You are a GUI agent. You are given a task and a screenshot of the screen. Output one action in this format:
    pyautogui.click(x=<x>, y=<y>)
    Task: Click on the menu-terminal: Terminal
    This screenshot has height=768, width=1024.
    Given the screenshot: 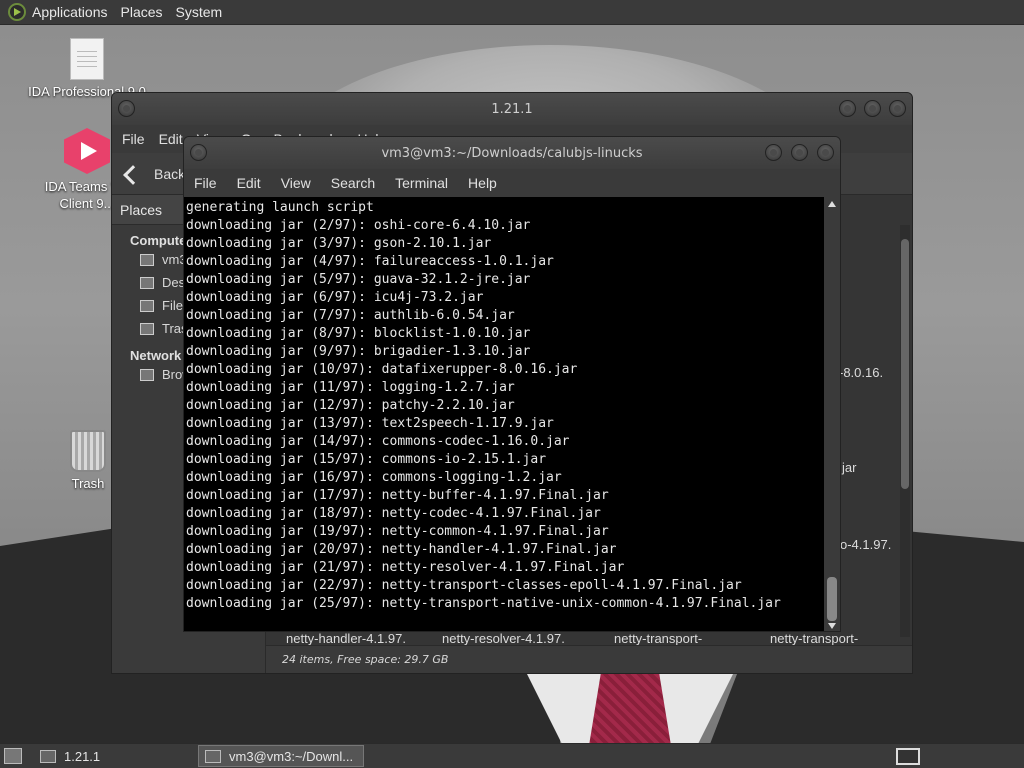 What is the action you would take?
    pyautogui.click(x=421, y=183)
    